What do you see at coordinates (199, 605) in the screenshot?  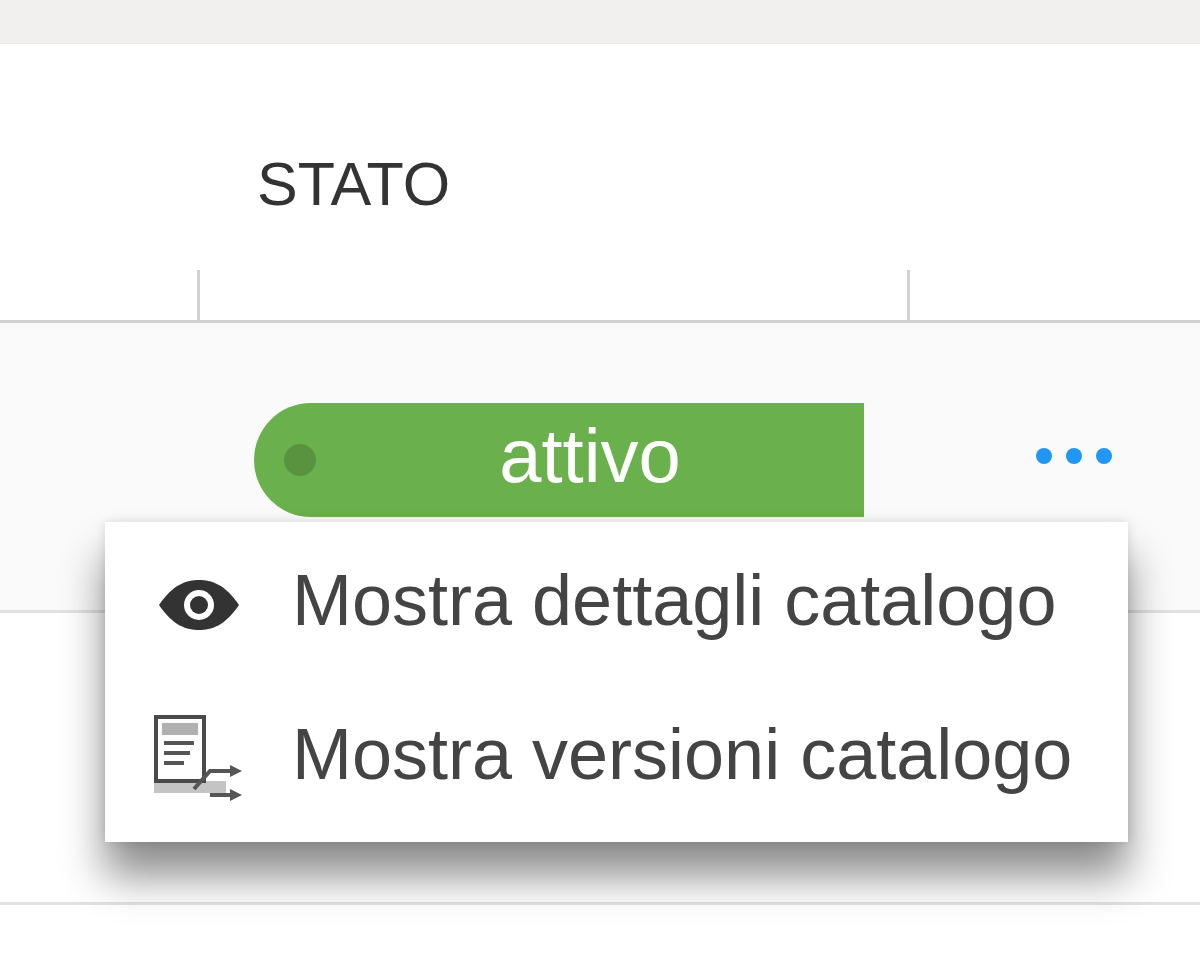 I see `eye-icon` at bounding box center [199, 605].